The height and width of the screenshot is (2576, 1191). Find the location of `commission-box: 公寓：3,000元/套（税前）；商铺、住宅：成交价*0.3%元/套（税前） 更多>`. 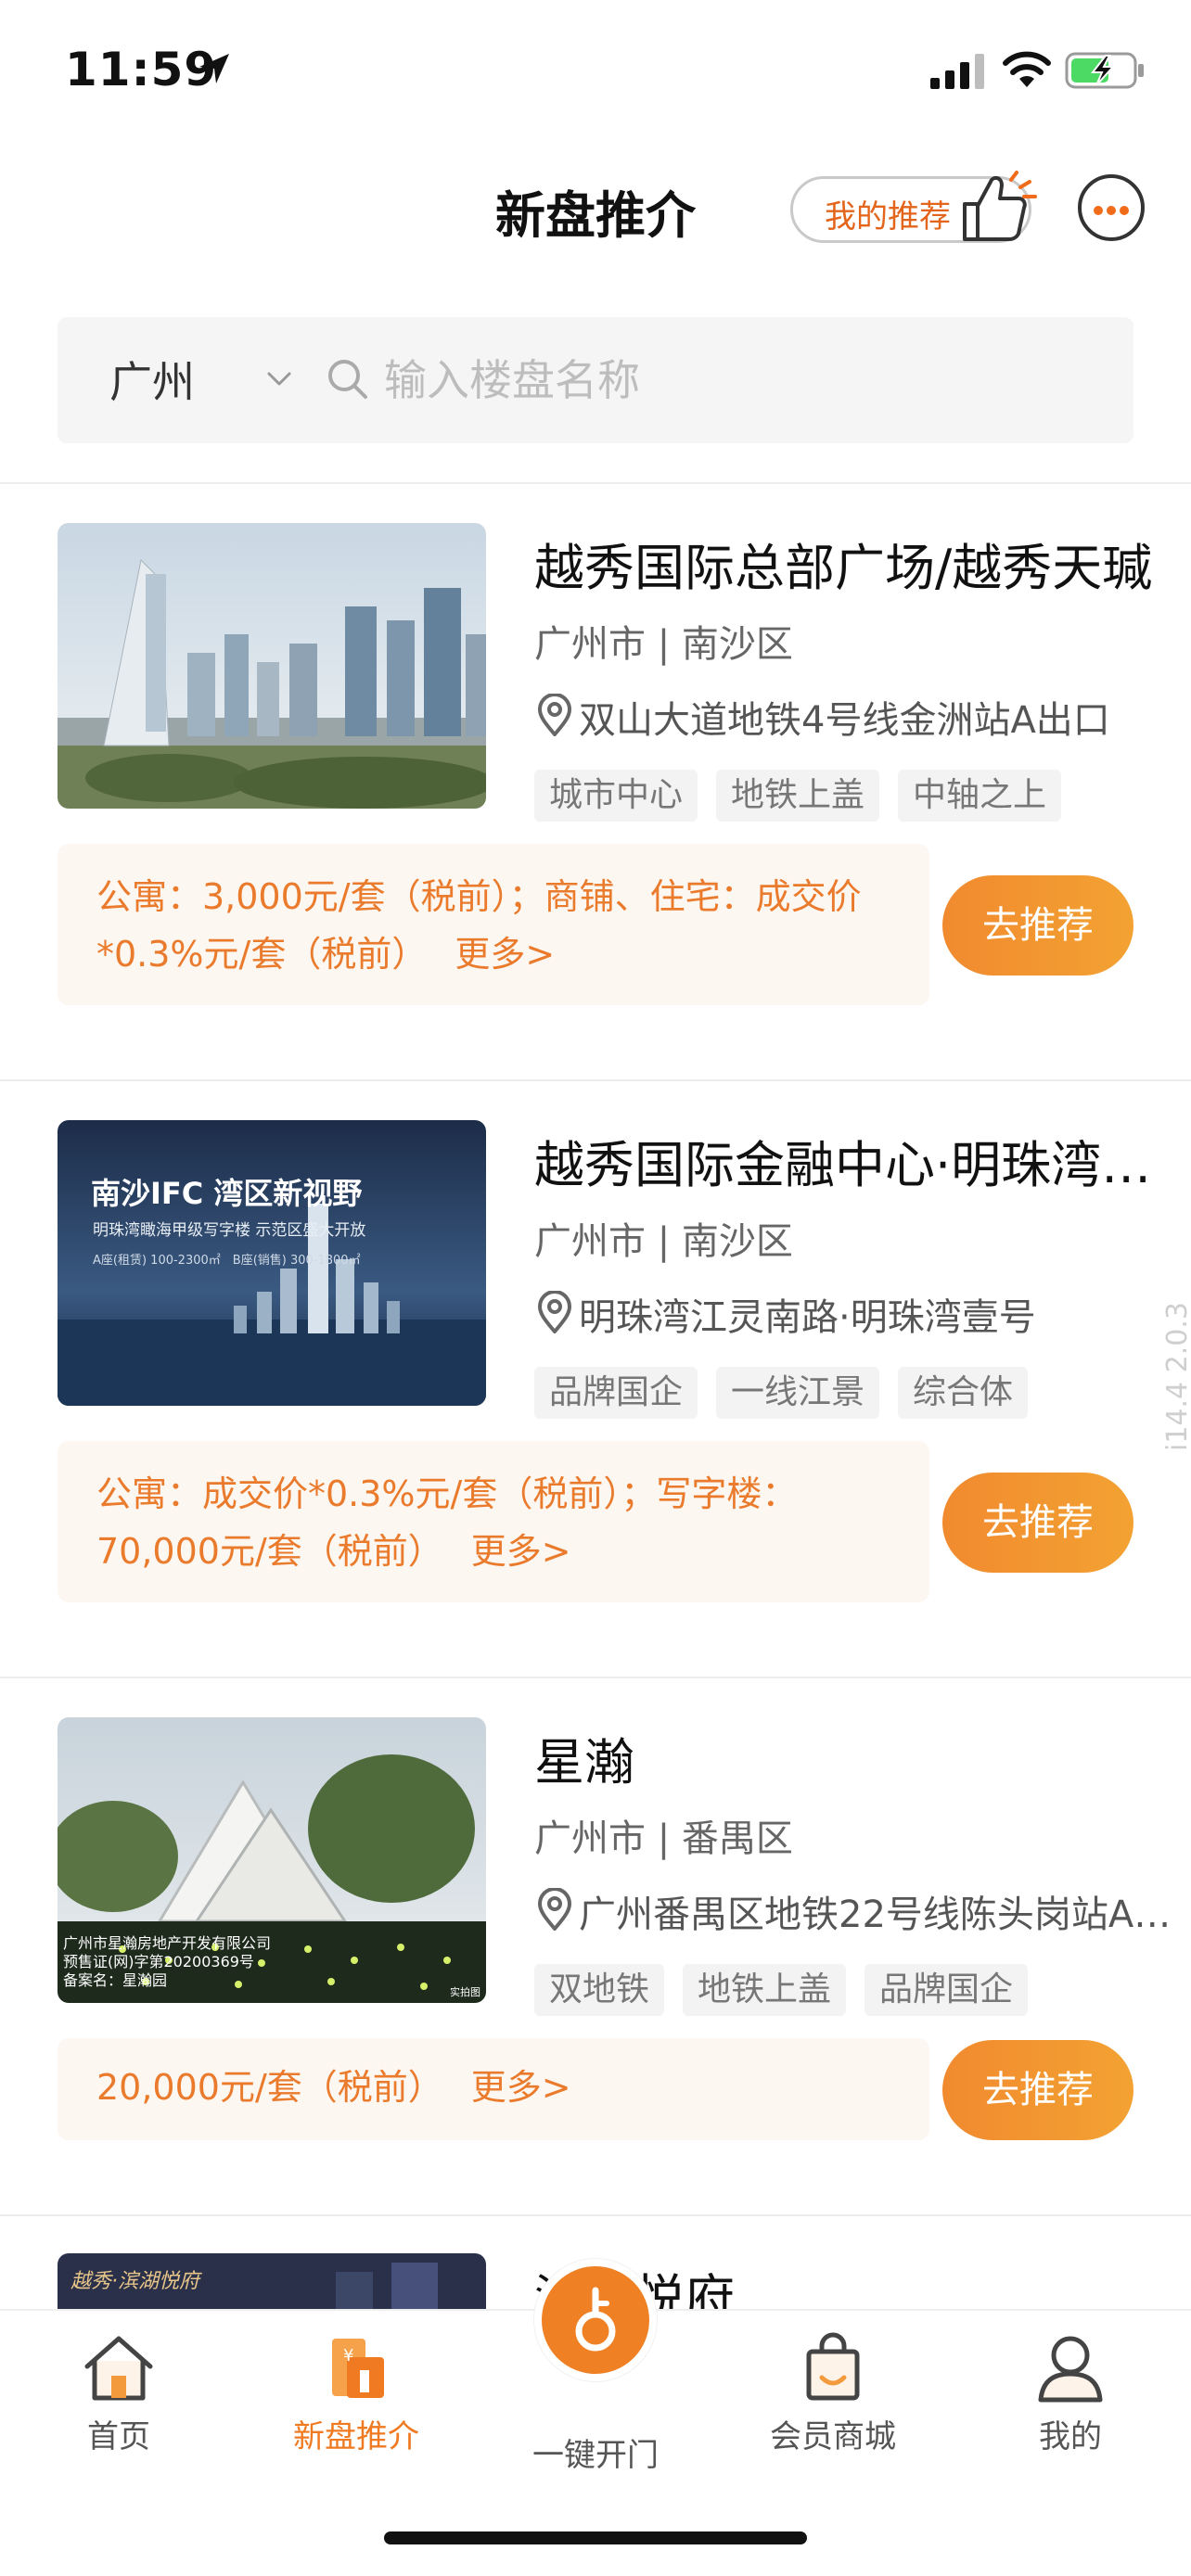

commission-box: 公寓：3,000元/套（税前）；商铺、住宅：成交价*0.3%元/套（税前） 更多> is located at coordinates (493, 924).